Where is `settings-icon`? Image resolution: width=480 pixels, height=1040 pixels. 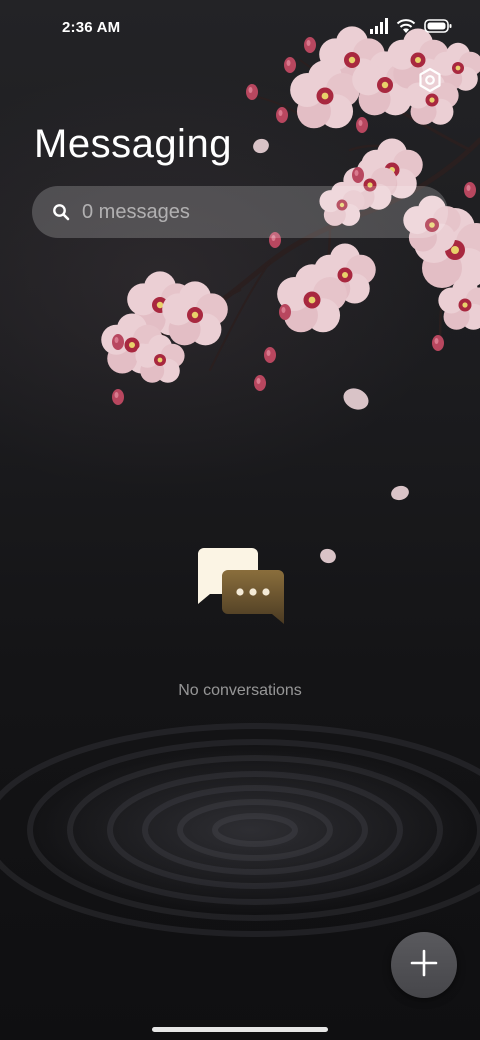 settings-icon is located at coordinates (430, 82).